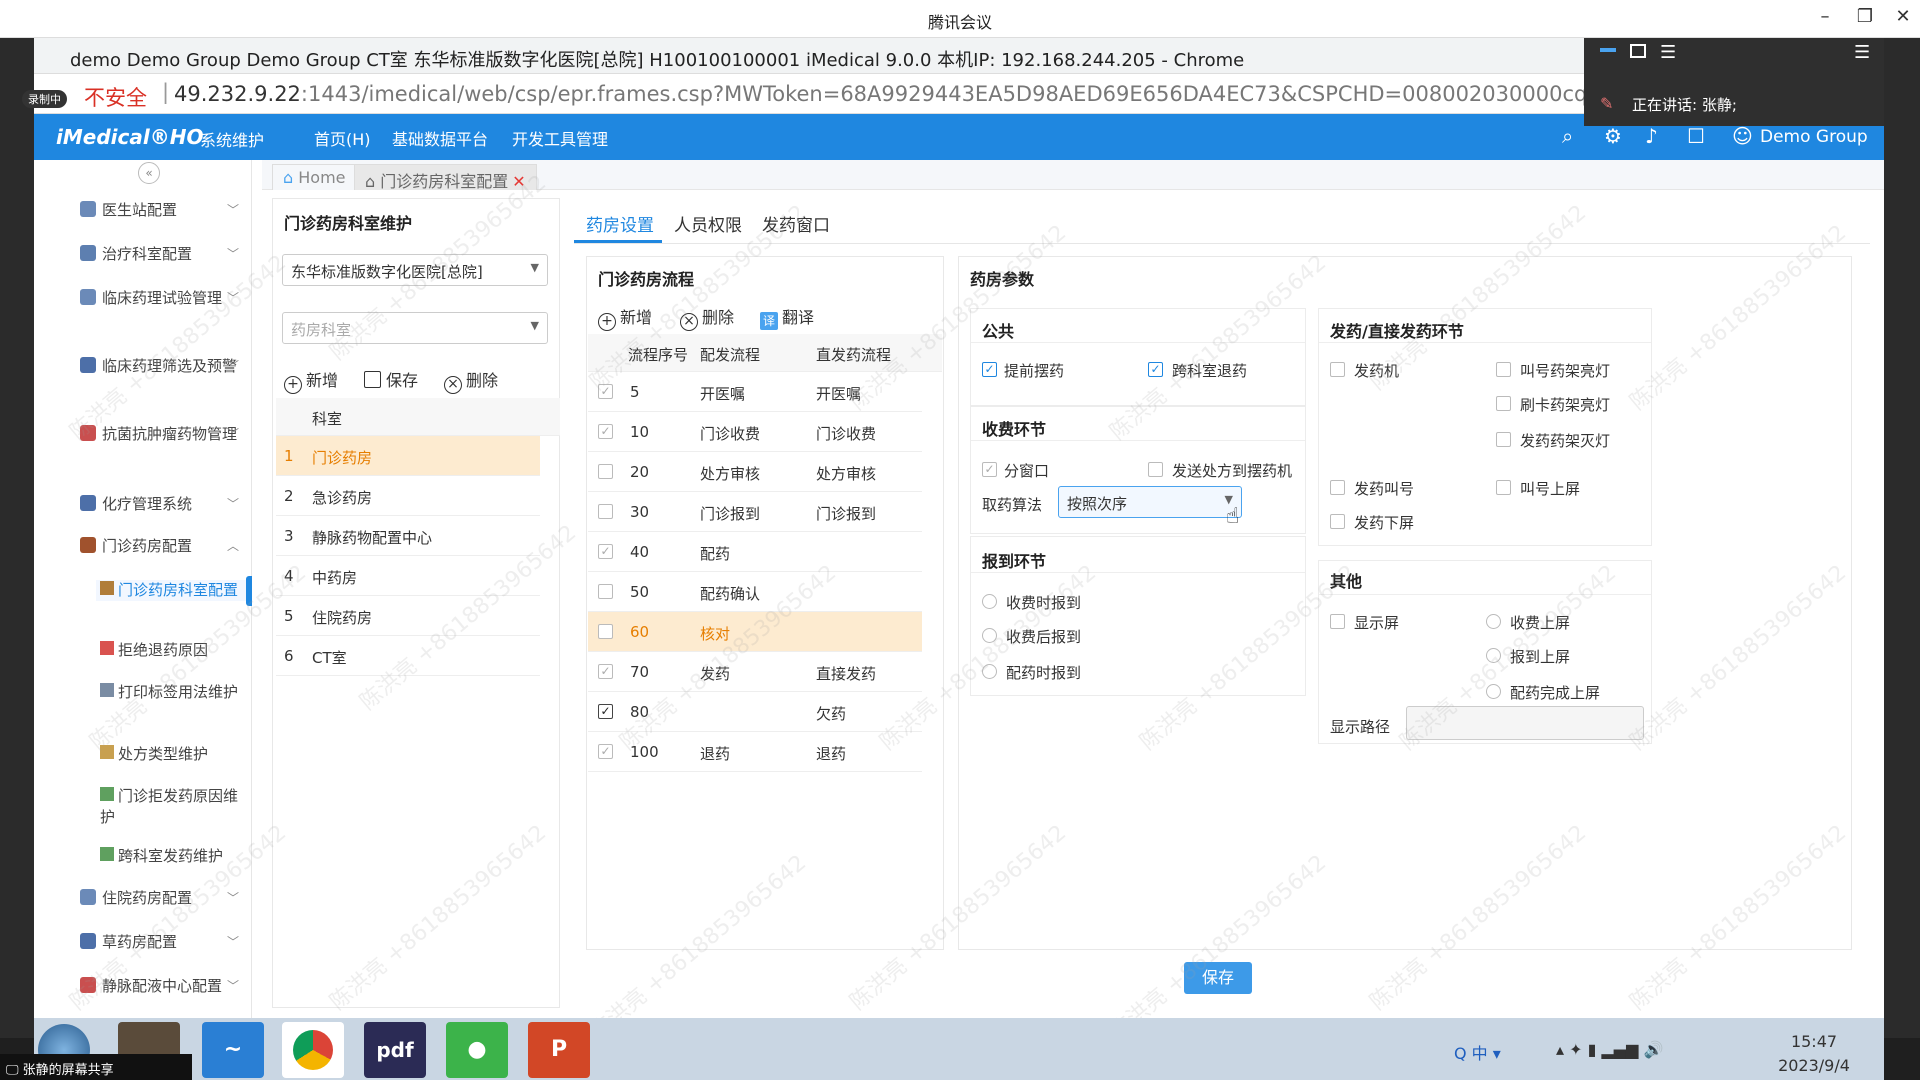 The width and height of the screenshot is (1920, 1080). Describe the element at coordinates (1150, 502) in the screenshot. I see `algo-select: 按照次序 ▼` at that location.